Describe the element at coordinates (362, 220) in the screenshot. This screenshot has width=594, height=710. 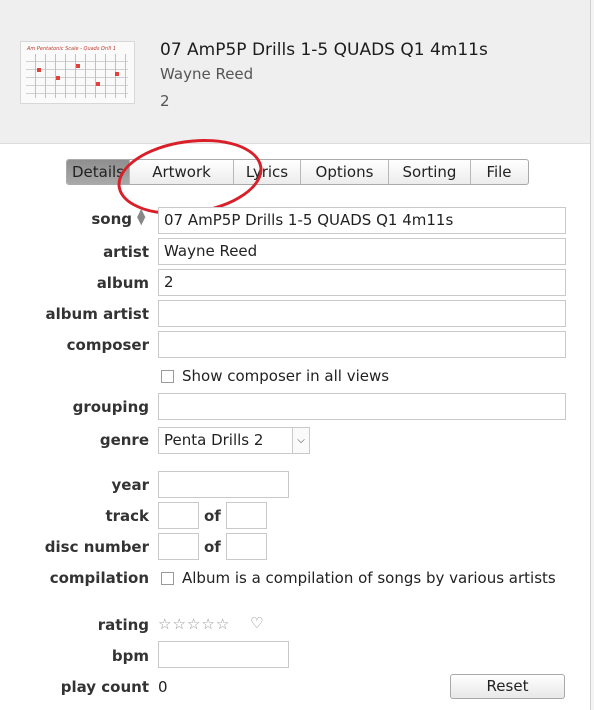
I see `song-field: 07 AmP5P Drills 1-5 QUADS Q1 4m11s` at that location.